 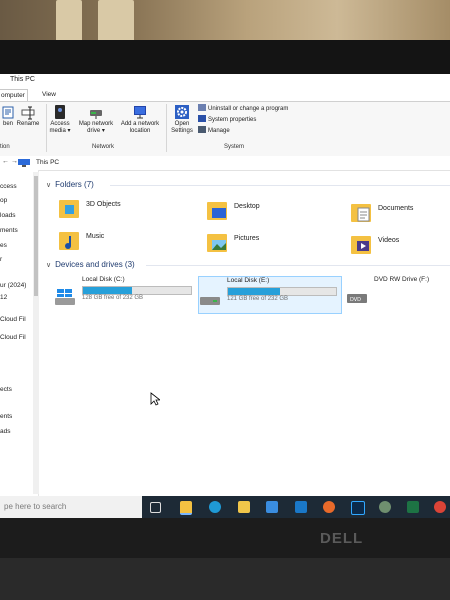 What do you see at coordinates (440, 507) in the screenshot?
I see `chrome-icon` at bounding box center [440, 507].